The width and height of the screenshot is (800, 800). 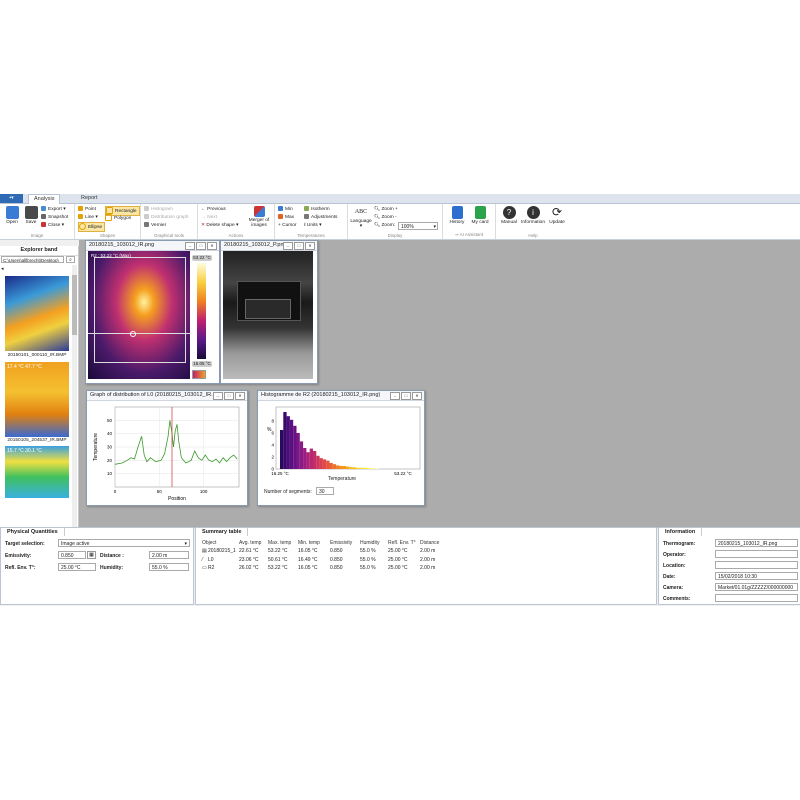 I want to click on tab-analysis: Analysis, so click(x=44, y=199).